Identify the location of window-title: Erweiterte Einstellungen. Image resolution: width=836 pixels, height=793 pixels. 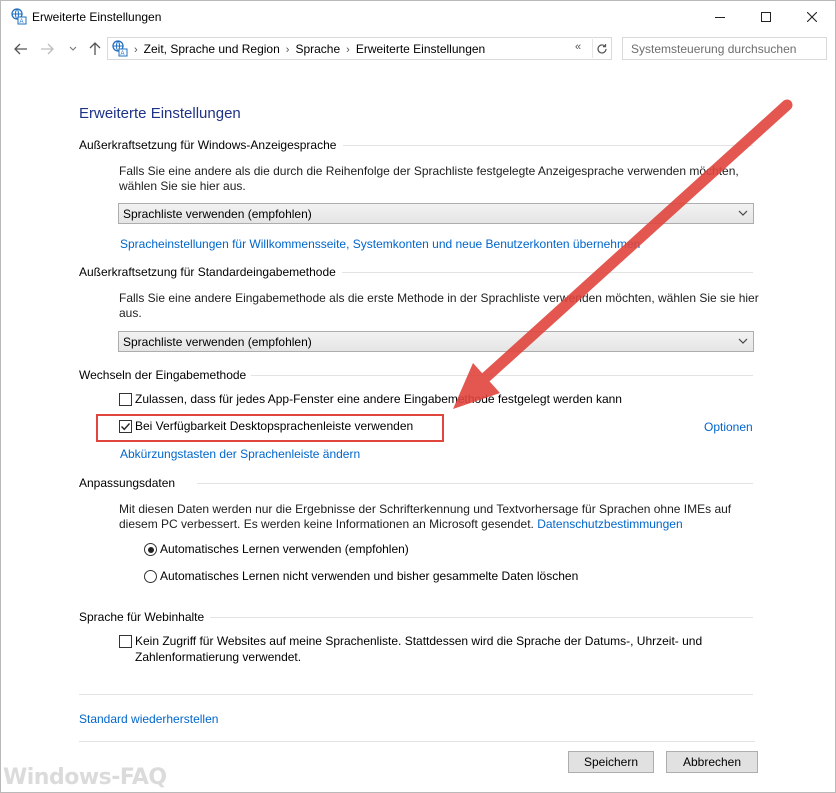
(97, 17).